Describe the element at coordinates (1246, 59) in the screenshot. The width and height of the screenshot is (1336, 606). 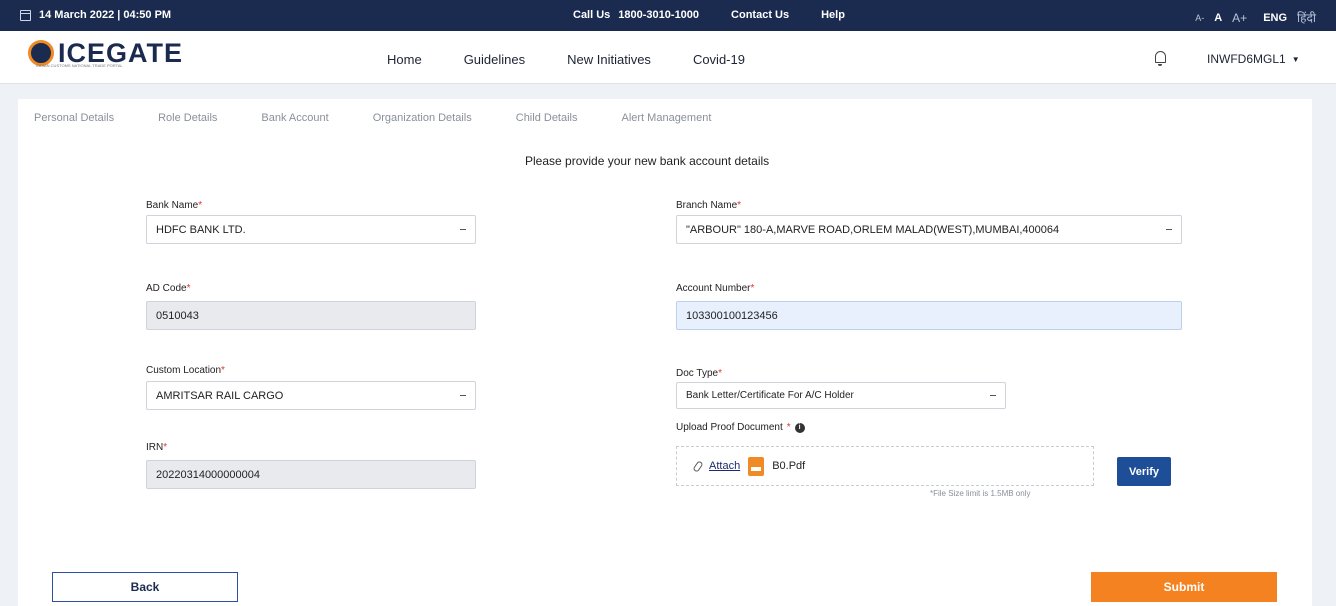
I see `user-id: INWFD6MGL1` at that location.